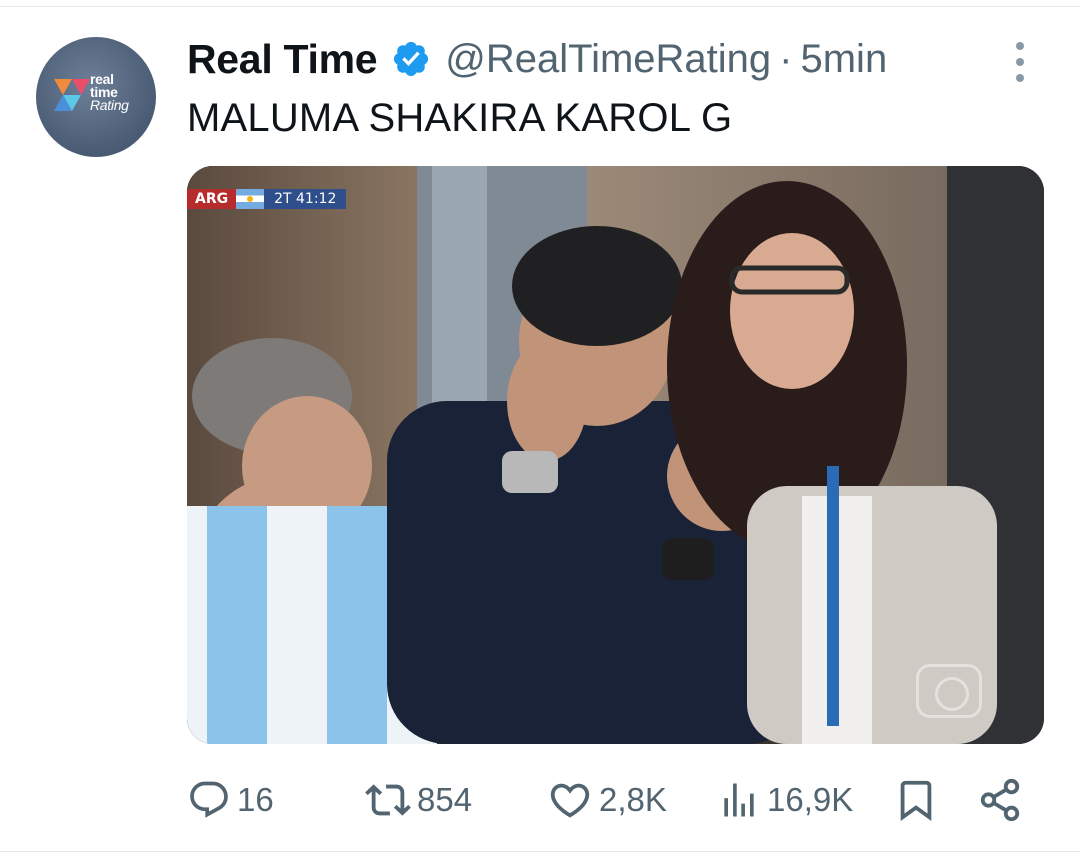  Describe the element at coordinates (109, 105) in the screenshot. I see `avatar-logo-line3: Rating` at that location.